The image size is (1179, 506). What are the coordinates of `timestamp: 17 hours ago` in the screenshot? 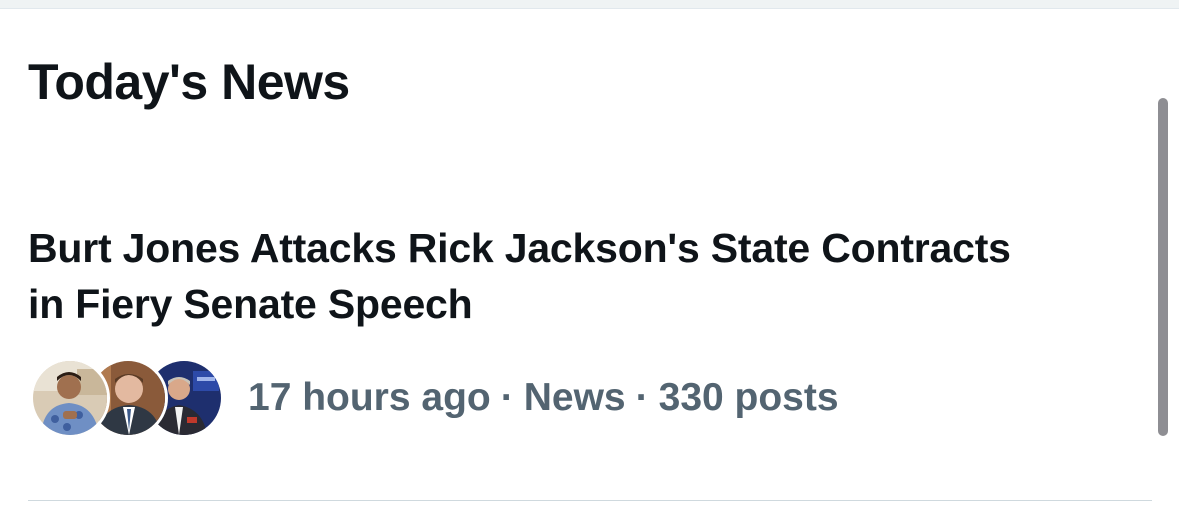 It's located at (369, 397).